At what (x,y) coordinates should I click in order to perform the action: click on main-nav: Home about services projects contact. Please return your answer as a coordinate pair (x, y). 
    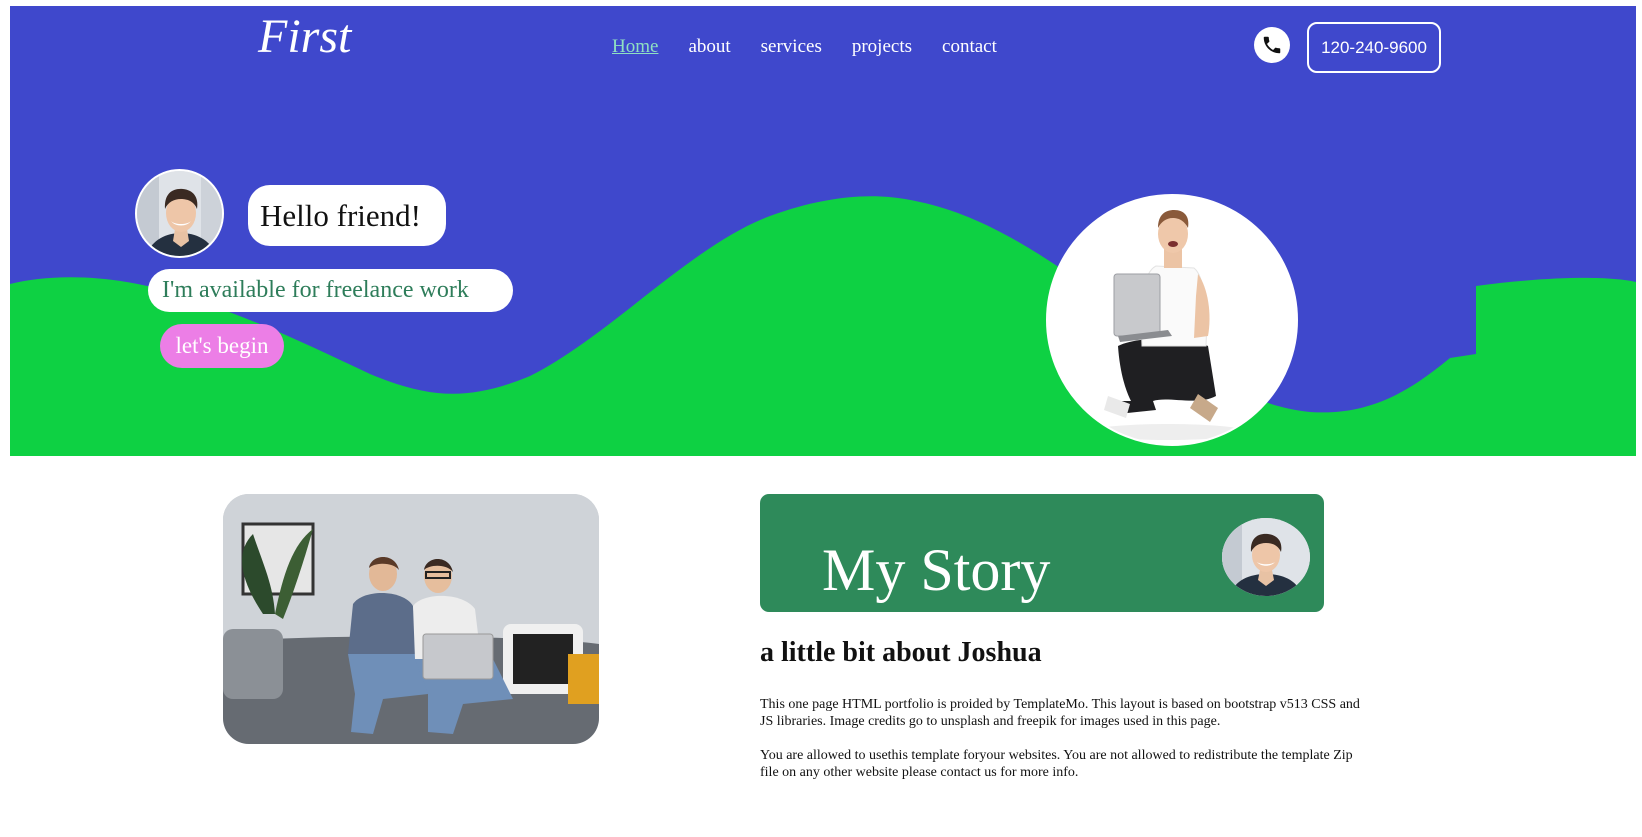
    Looking at the image, I should click on (804, 47).